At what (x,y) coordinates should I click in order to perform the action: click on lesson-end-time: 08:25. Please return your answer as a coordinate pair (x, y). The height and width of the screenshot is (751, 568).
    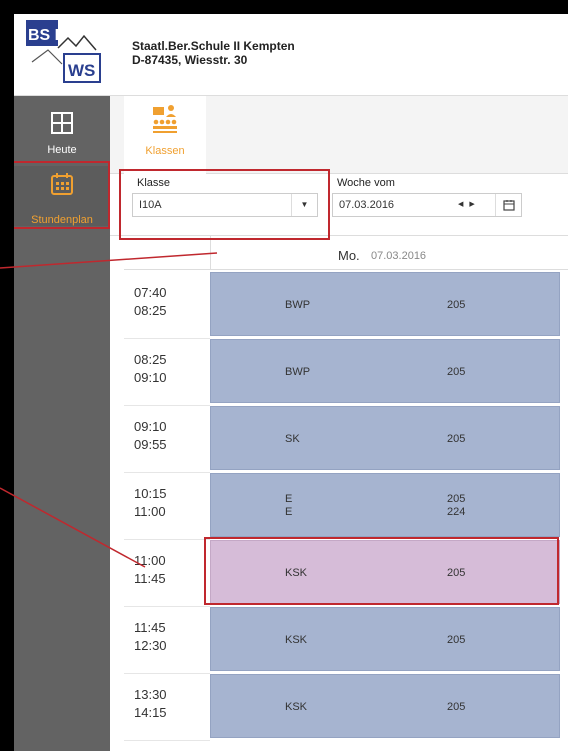
    Looking at the image, I should click on (150, 310).